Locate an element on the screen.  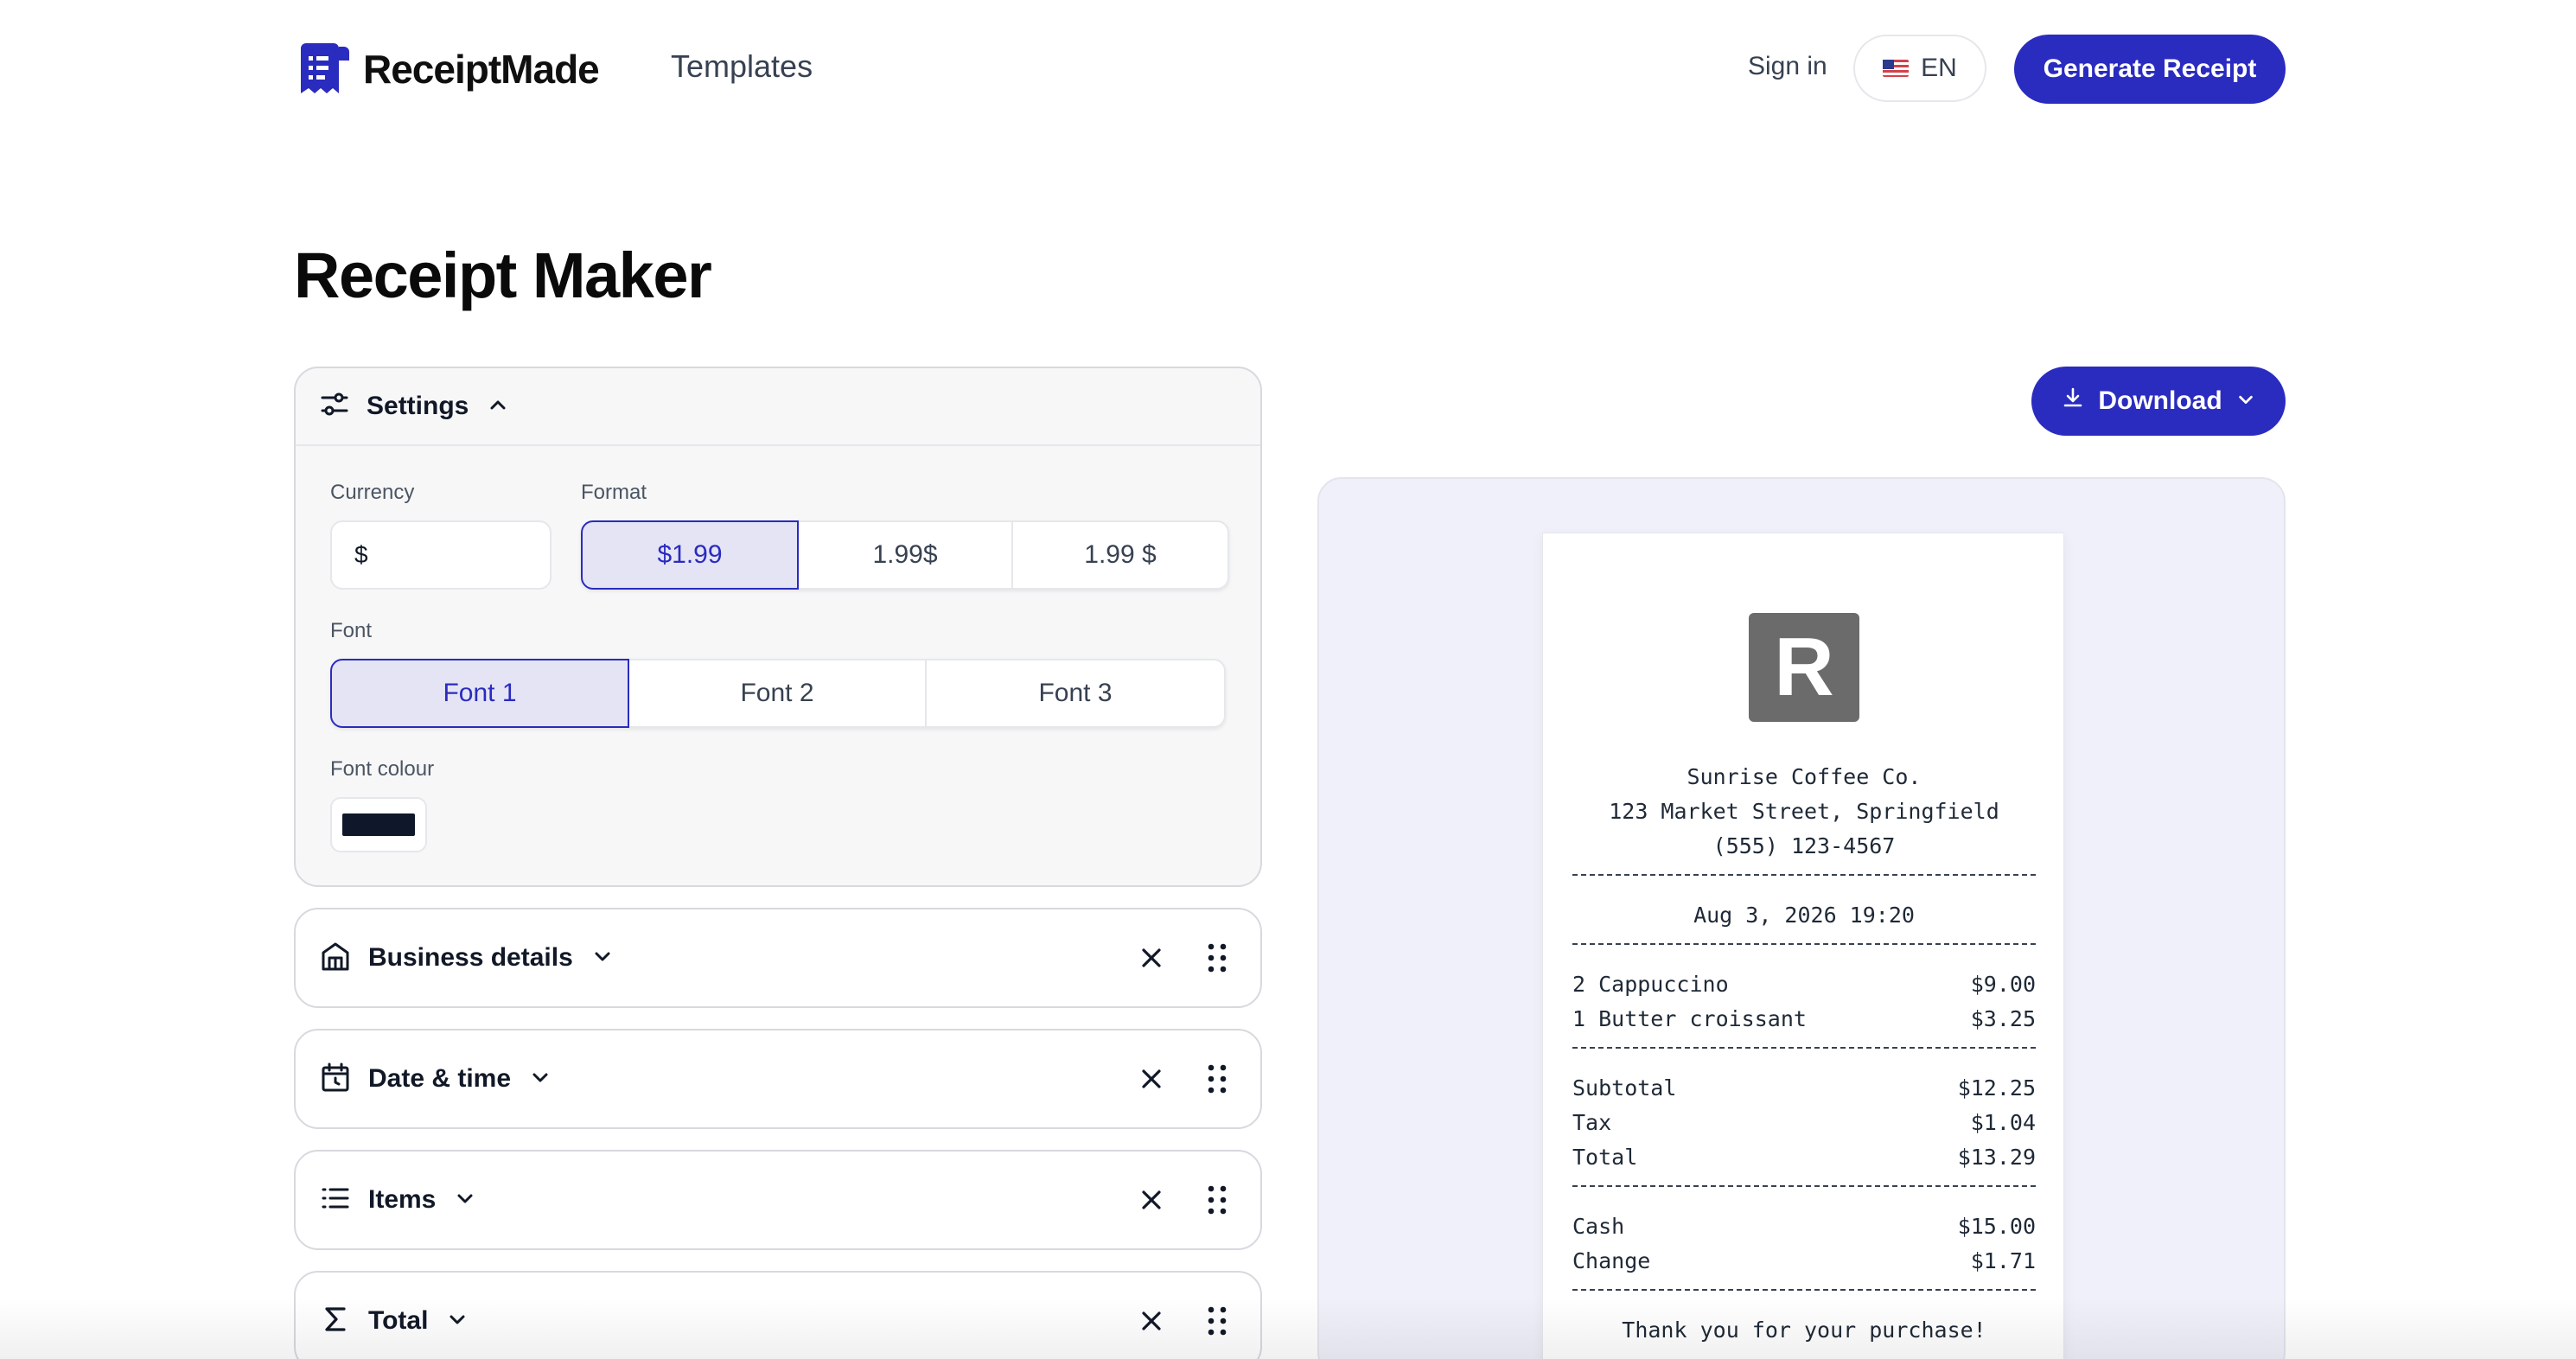
format-option: 1.99$ is located at coordinates (905, 555).